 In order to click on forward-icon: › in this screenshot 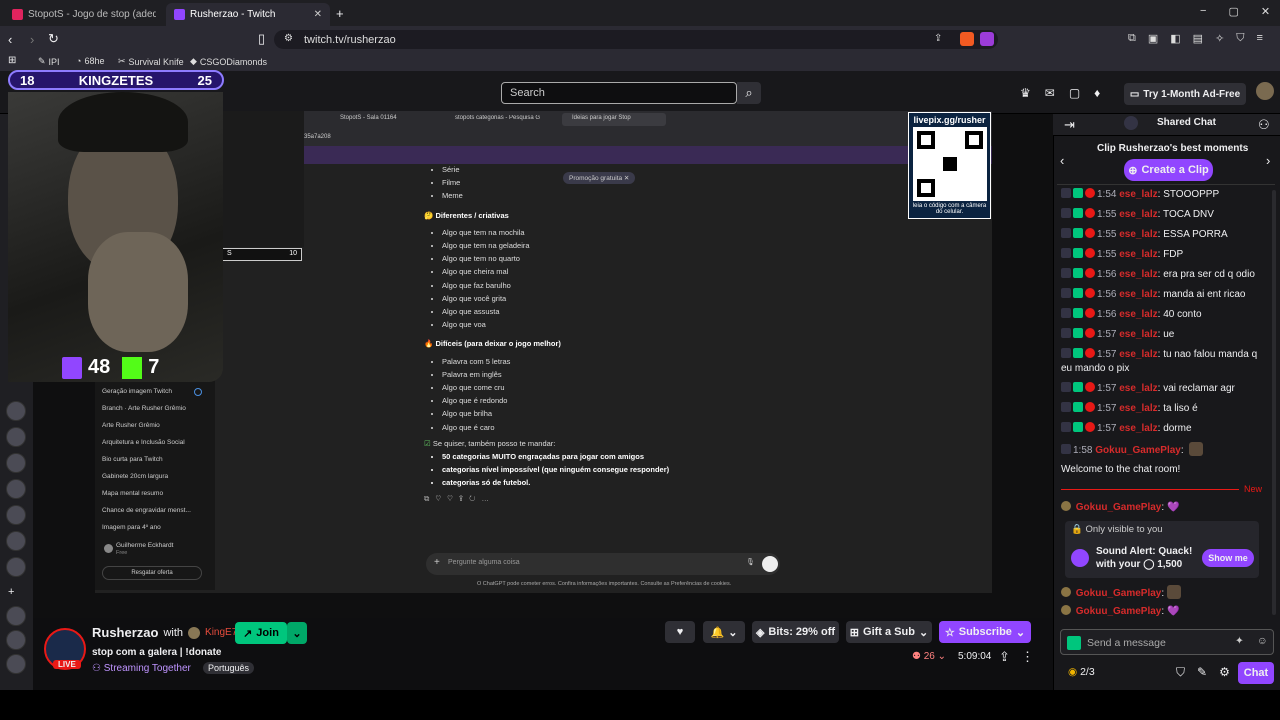, I will do `click(32, 39)`.